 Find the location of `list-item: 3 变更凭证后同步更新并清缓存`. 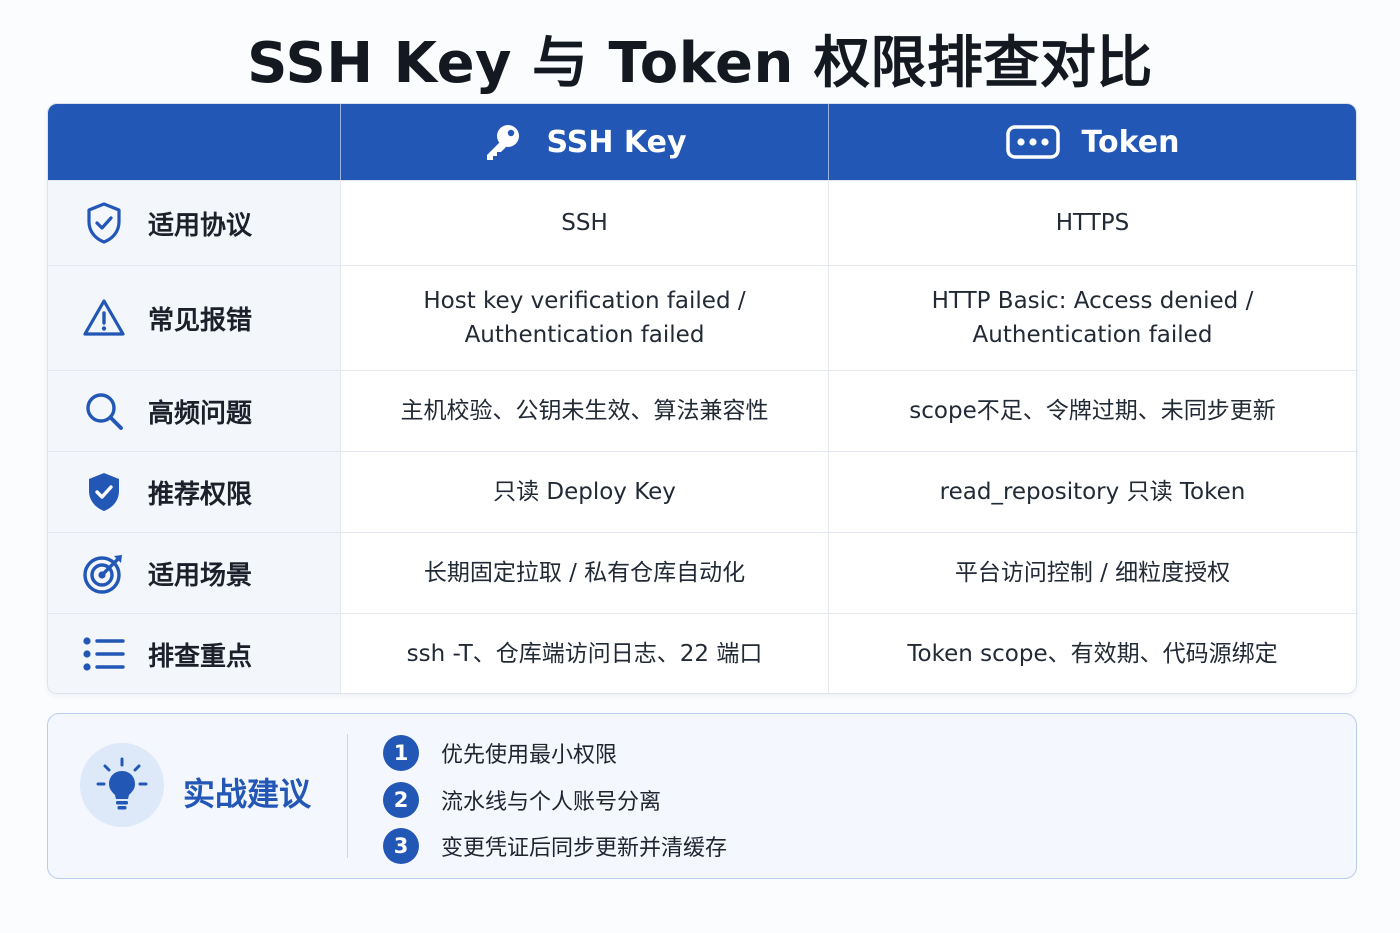

list-item: 3 变更凭证后同步更新并清缓存 is located at coordinates (555, 846).